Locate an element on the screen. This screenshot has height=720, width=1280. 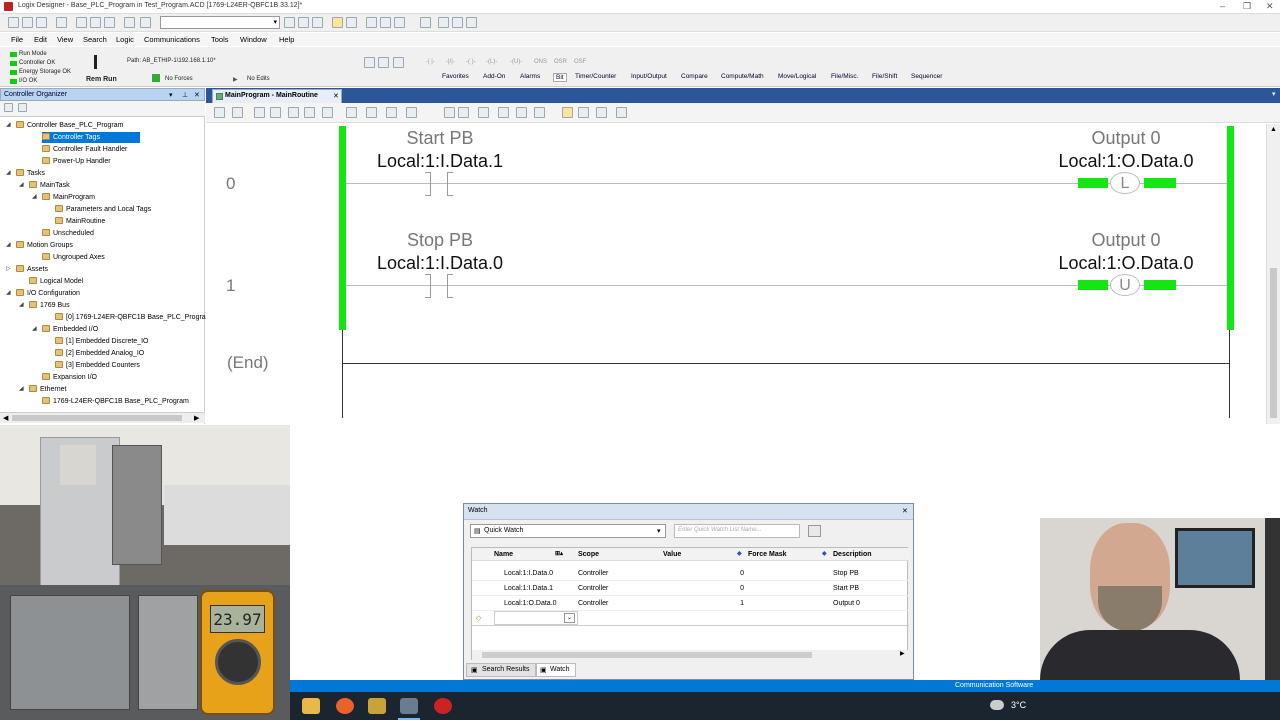
rslinx-icon is located at coordinates (377, 706).